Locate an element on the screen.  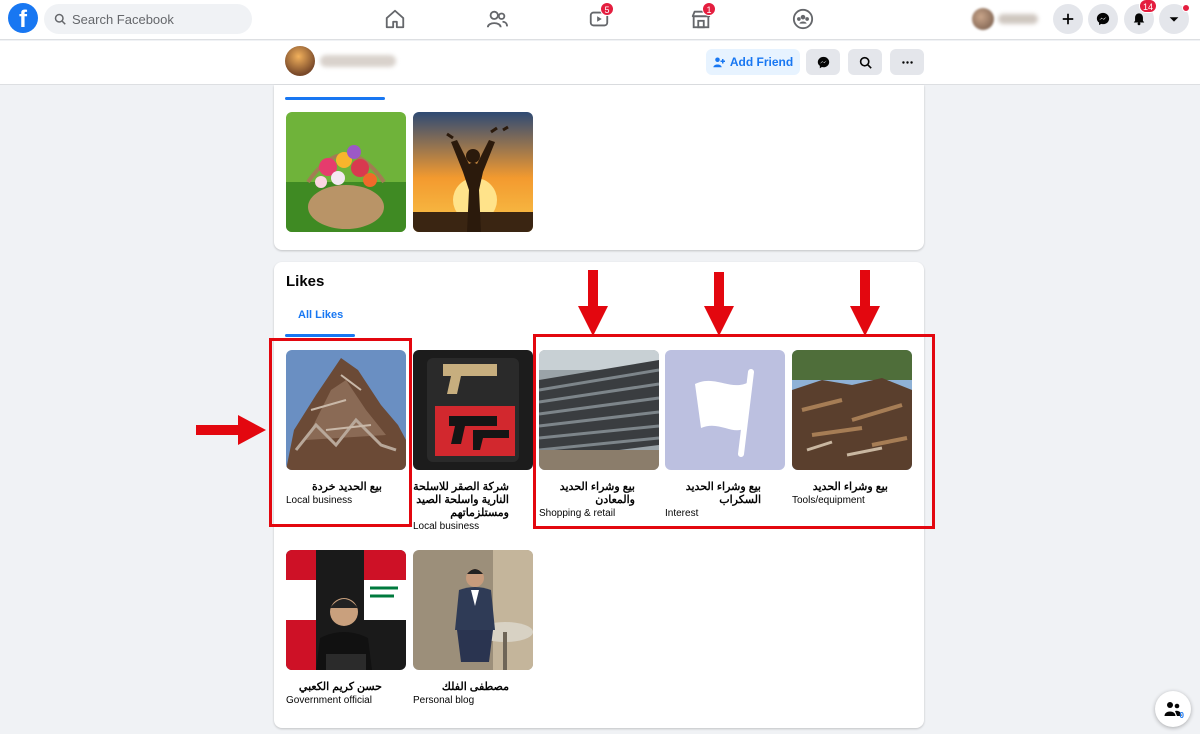
add-friend-button: Add Friend is located at coordinates (753, 62).